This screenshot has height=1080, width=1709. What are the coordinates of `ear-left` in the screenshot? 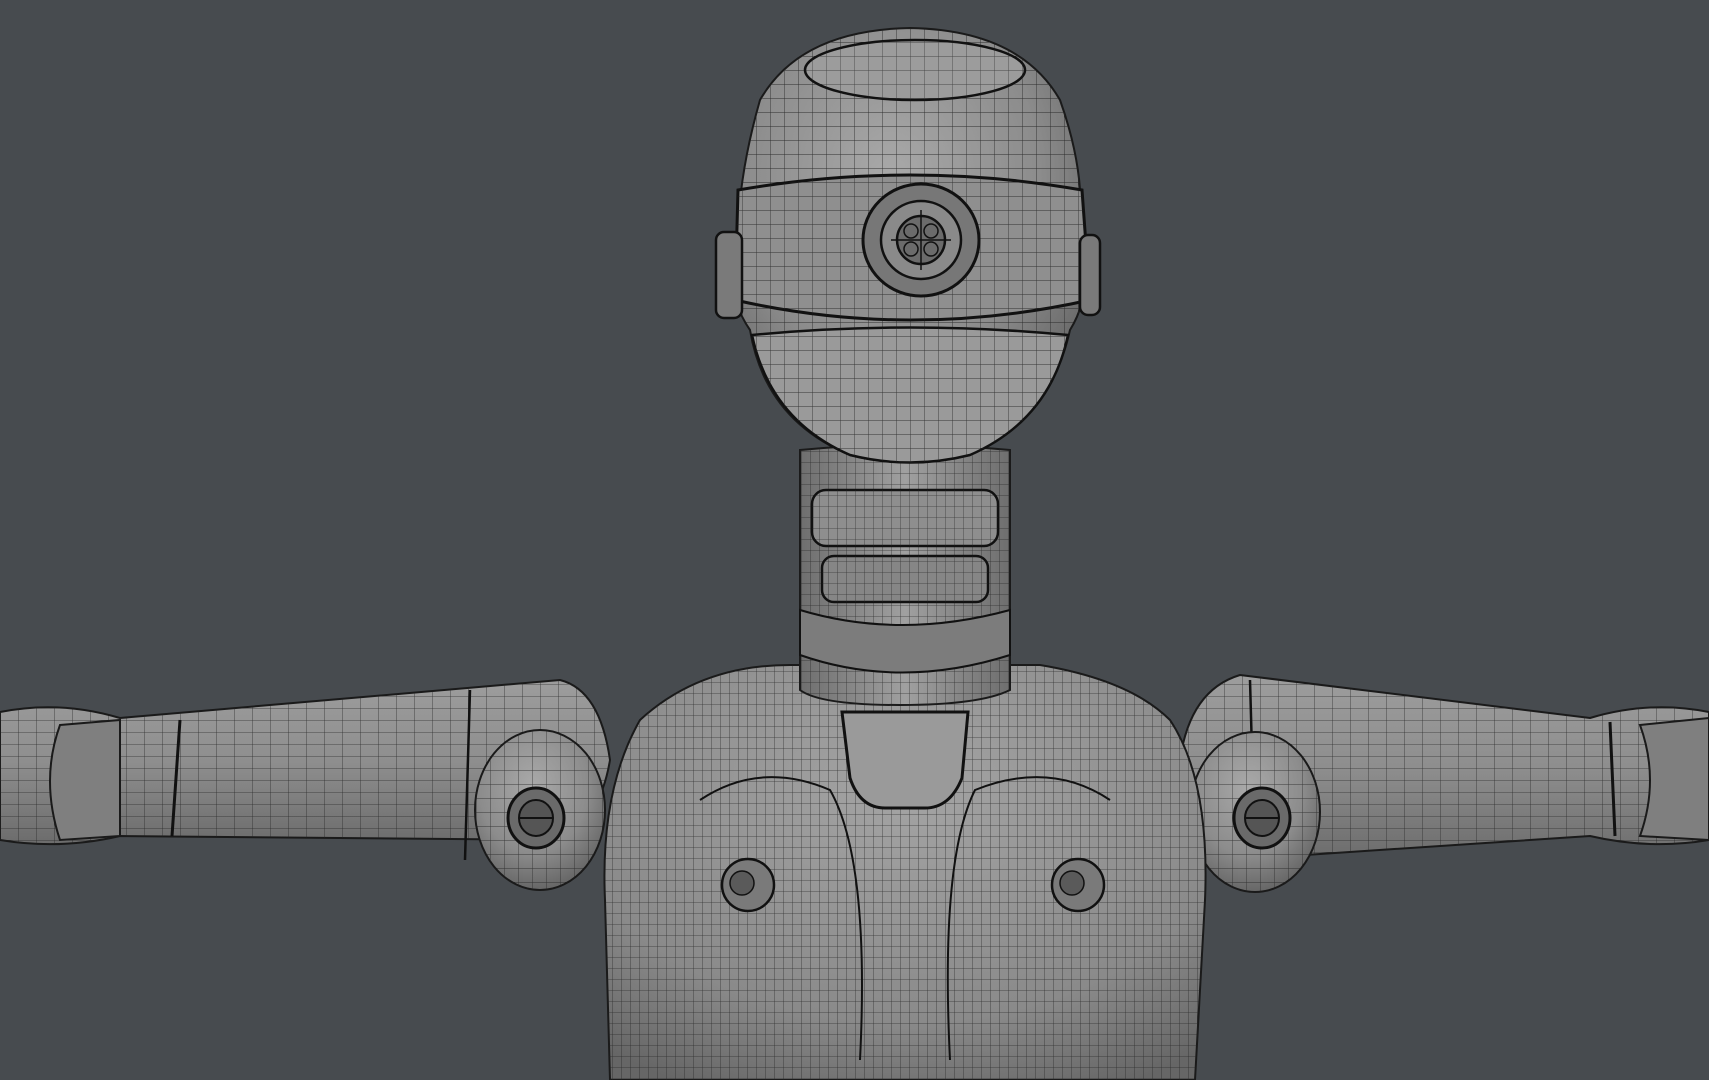 It's located at (729, 275).